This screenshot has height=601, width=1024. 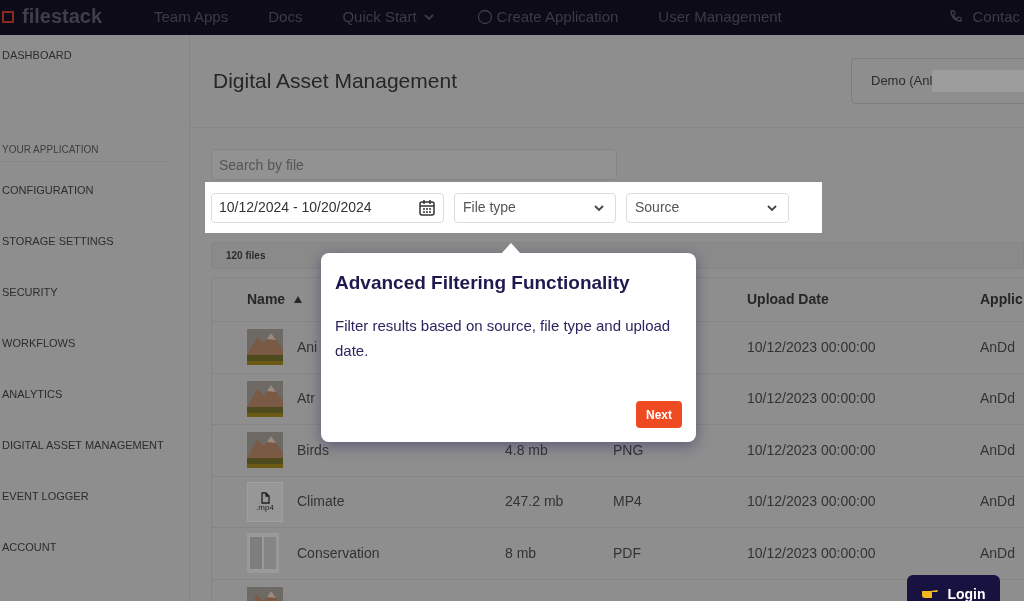 I want to click on file-count: 120 files, so click(x=246, y=256).